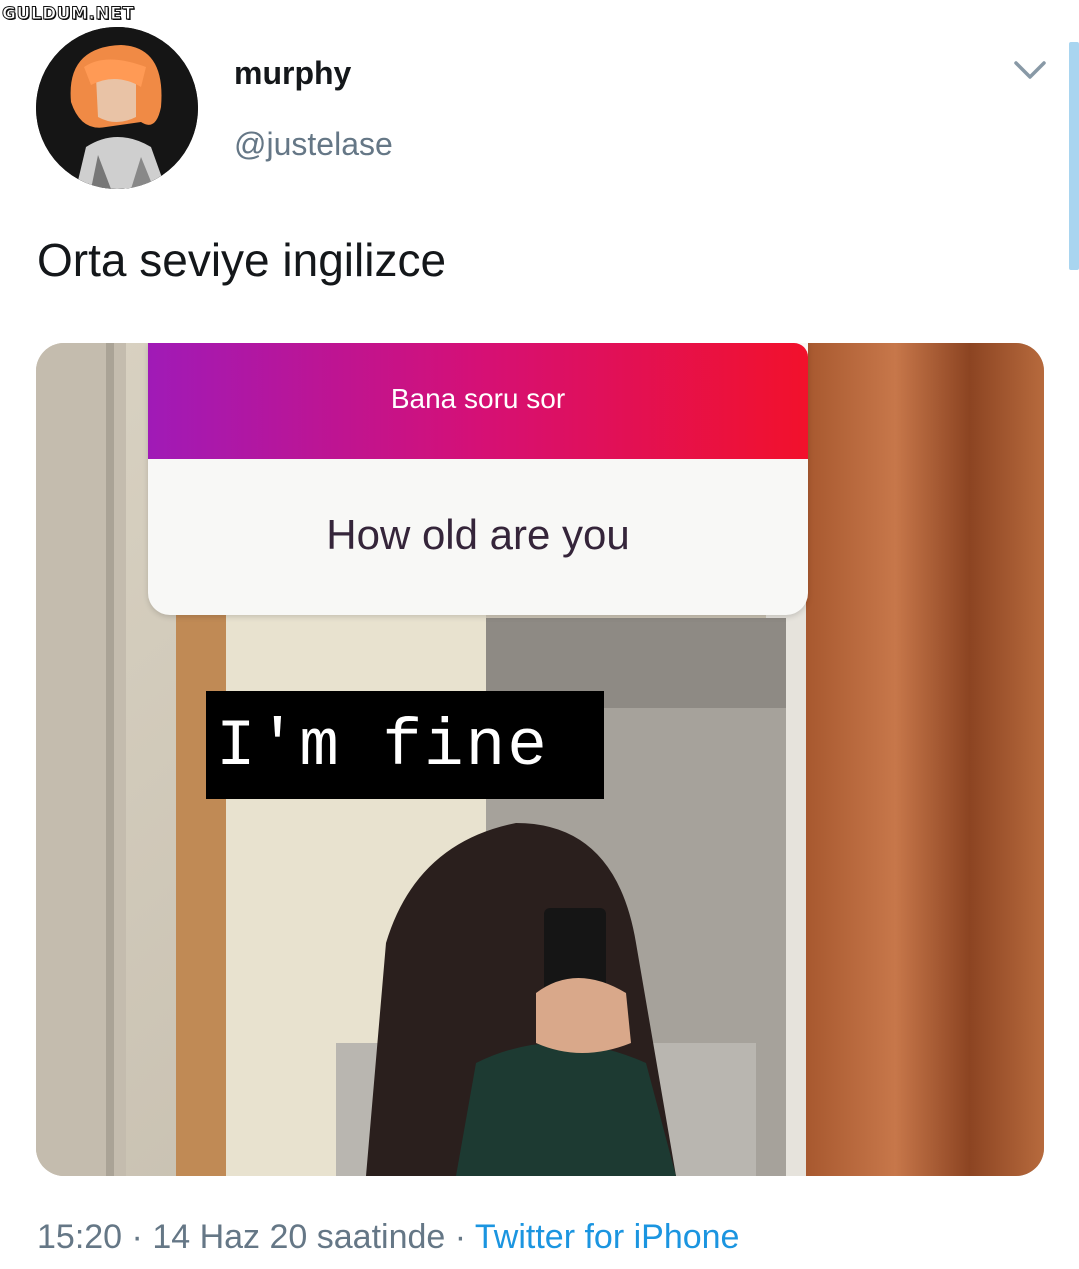  What do you see at coordinates (292, 73) in the screenshot?
I see `display-name: murphy` at bounding box center [292, 73].